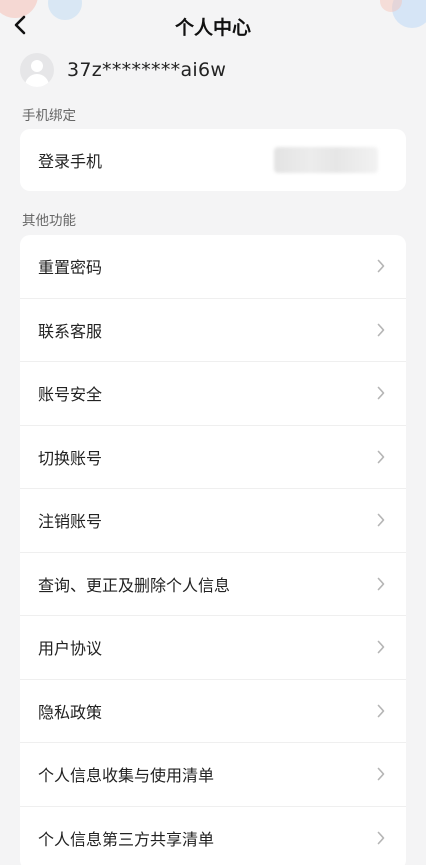  What do you see at coordinates (147, 70) in the screenshot?
I see `username: 37z********ai6w` at bounding box center [147, 70].